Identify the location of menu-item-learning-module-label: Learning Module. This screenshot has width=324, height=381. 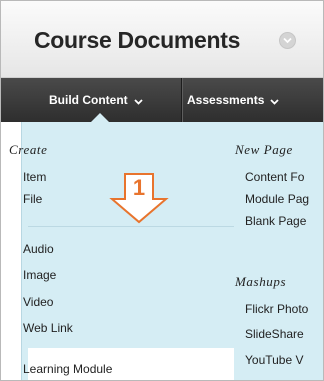
(68, 369).